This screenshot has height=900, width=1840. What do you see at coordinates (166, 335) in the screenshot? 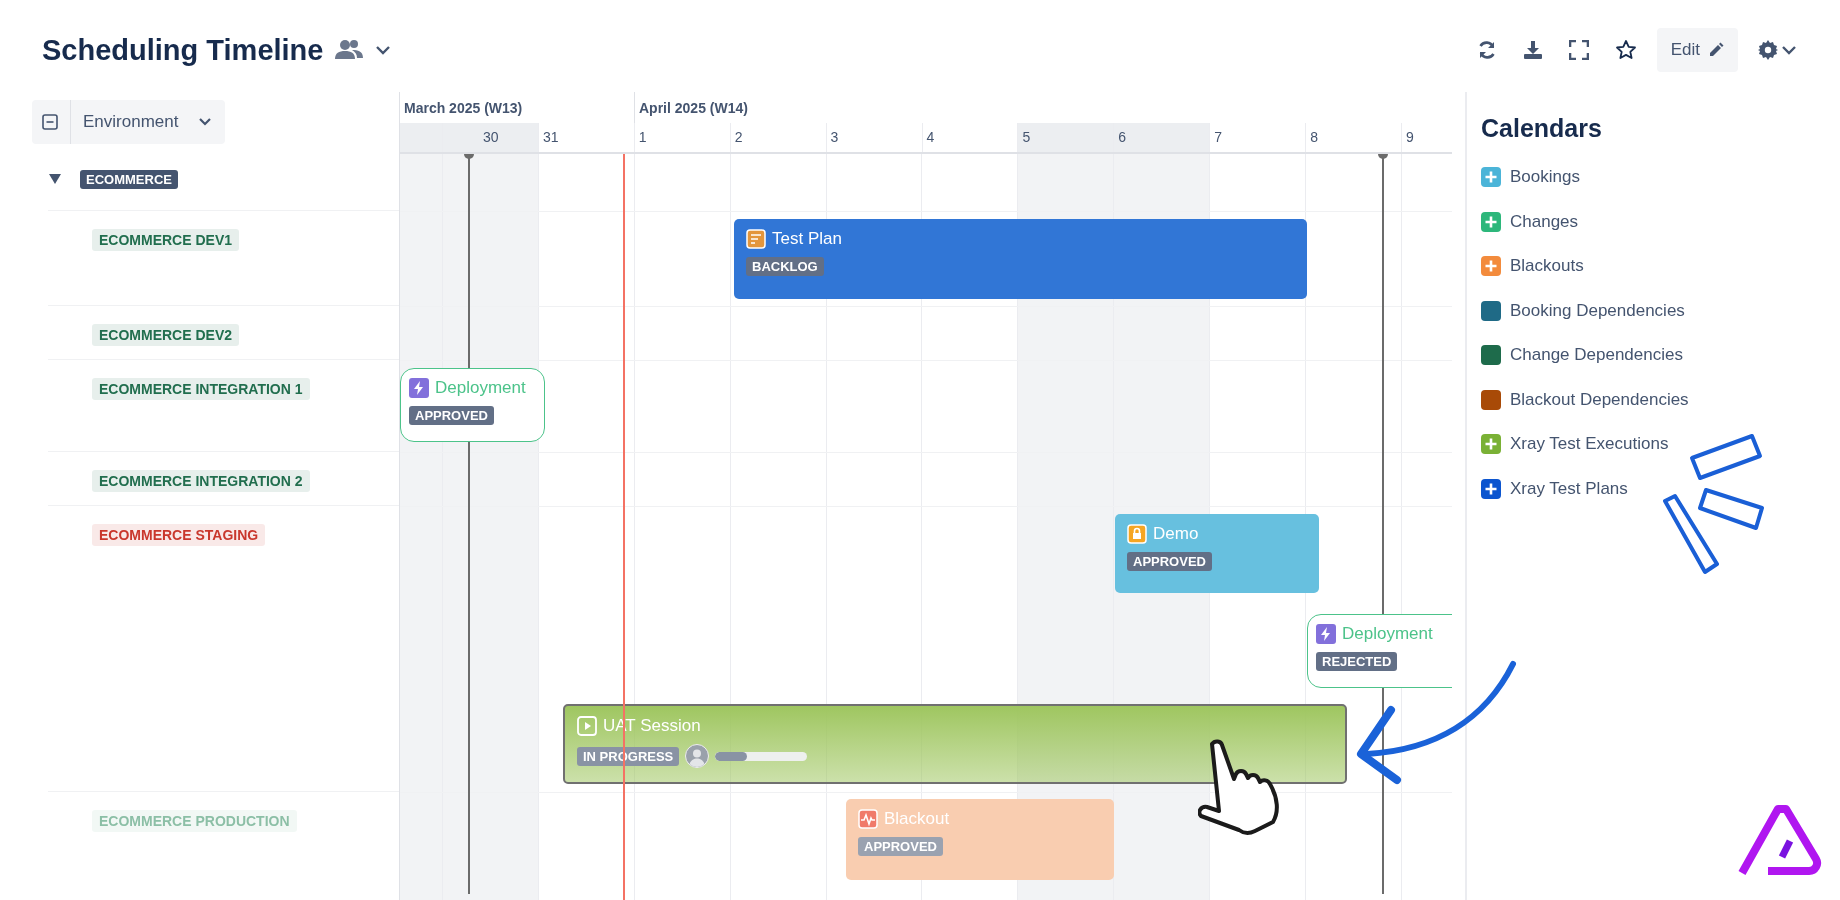
I see `environment-tag: ECOMMERCE DEV2` at bounding box center [166, 335].